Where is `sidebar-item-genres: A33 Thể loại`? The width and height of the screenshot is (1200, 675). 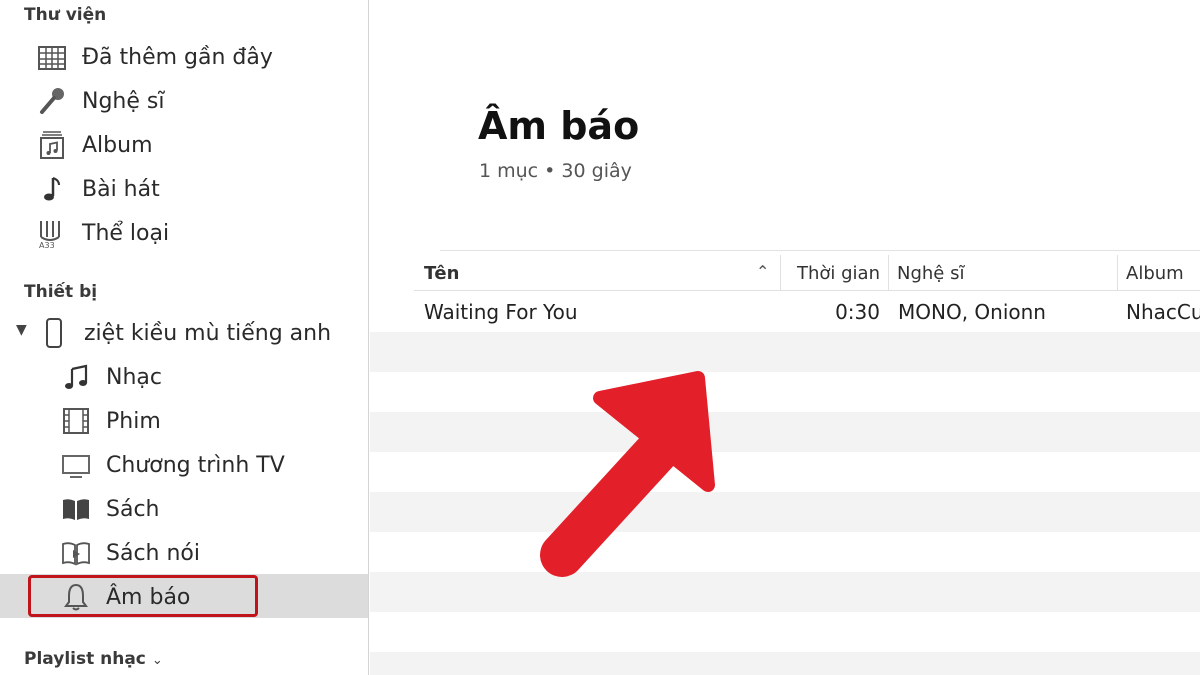 sidebar-item-genres: A33 Thể loại is located at coordinates (101, 233).